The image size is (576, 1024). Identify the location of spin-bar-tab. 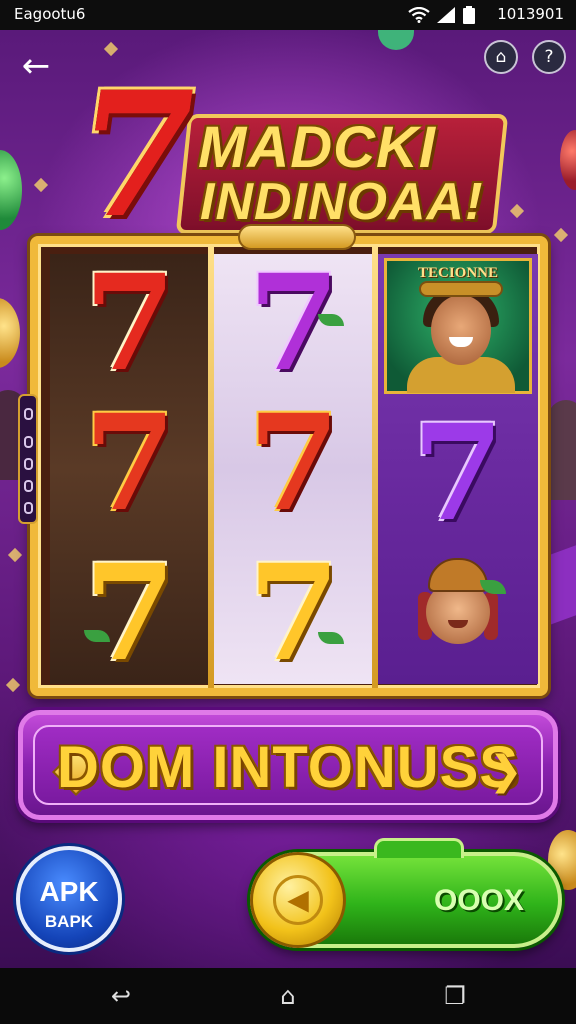
(419, 848).